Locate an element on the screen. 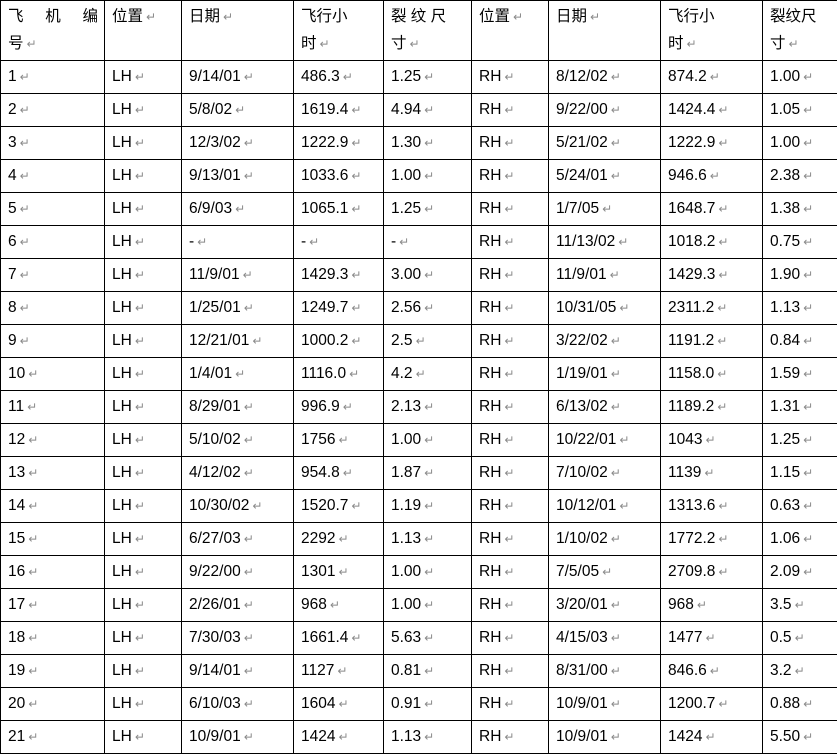 The image size is (837, 754). cell-value: 21 is located at coordinates (16, 736).